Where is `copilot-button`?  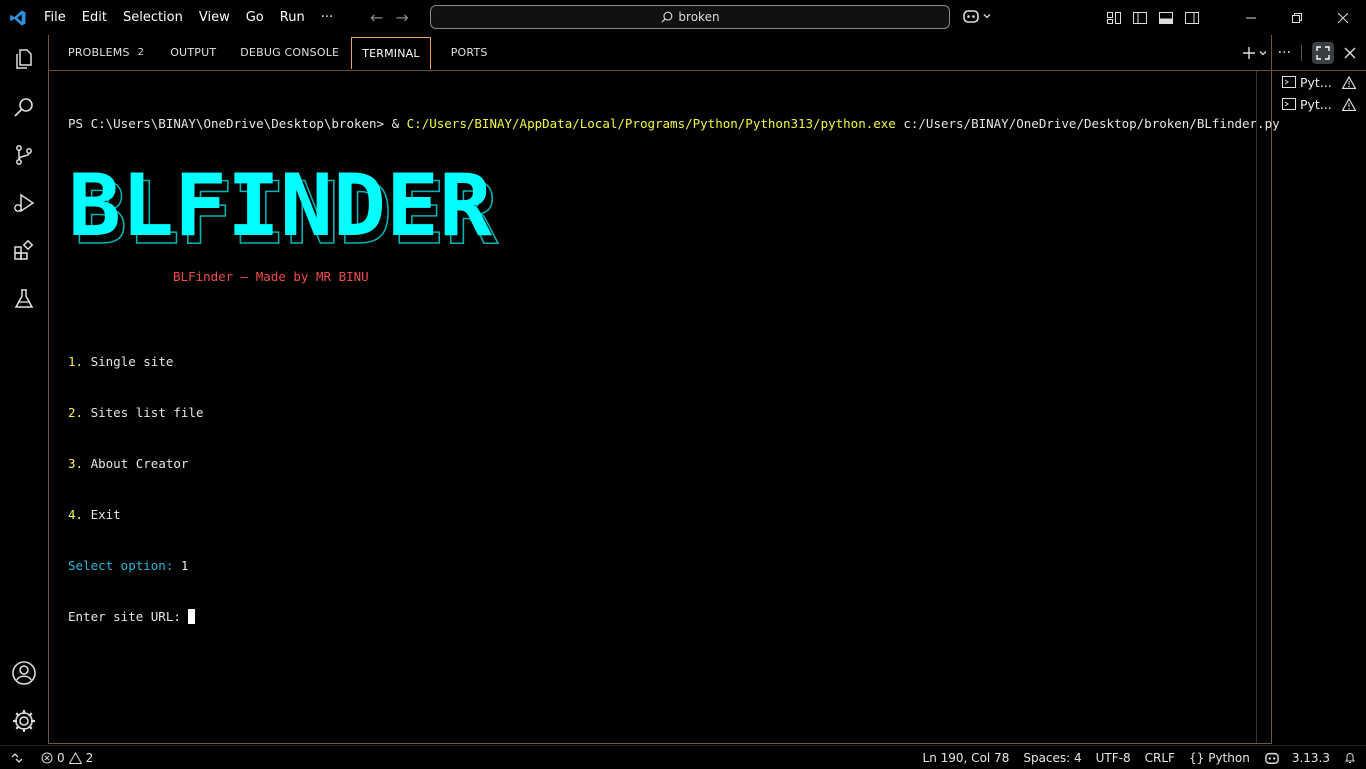
copilot-button is located at coordinates (977, 16).